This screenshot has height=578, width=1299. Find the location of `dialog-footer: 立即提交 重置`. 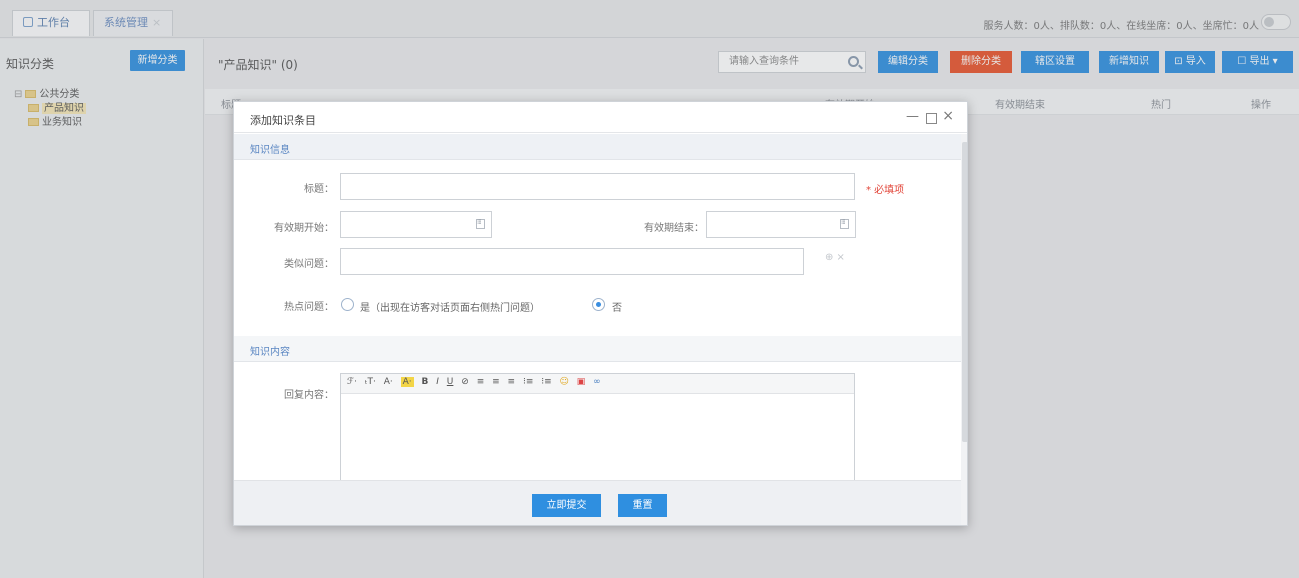

dialog-footer: 立即提交 重置 is located at coordinates (597, 502).